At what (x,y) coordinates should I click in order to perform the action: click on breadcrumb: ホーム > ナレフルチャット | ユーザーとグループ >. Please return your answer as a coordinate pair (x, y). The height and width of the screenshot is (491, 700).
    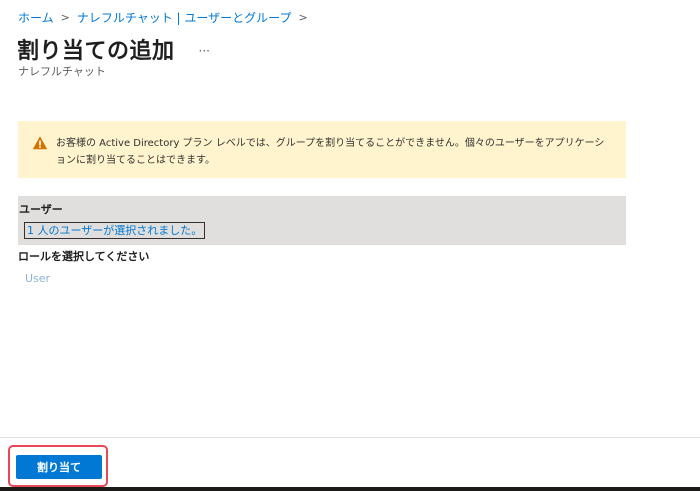
    Looking at the image, I should click on (166, 17).